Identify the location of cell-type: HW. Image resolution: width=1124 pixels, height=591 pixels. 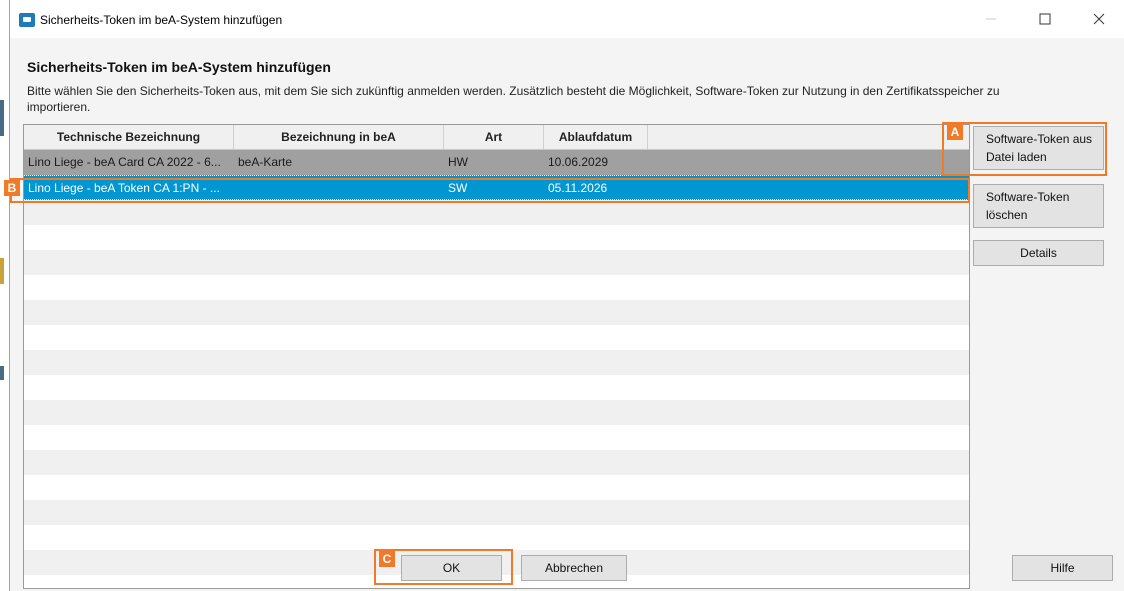
(458, 162).